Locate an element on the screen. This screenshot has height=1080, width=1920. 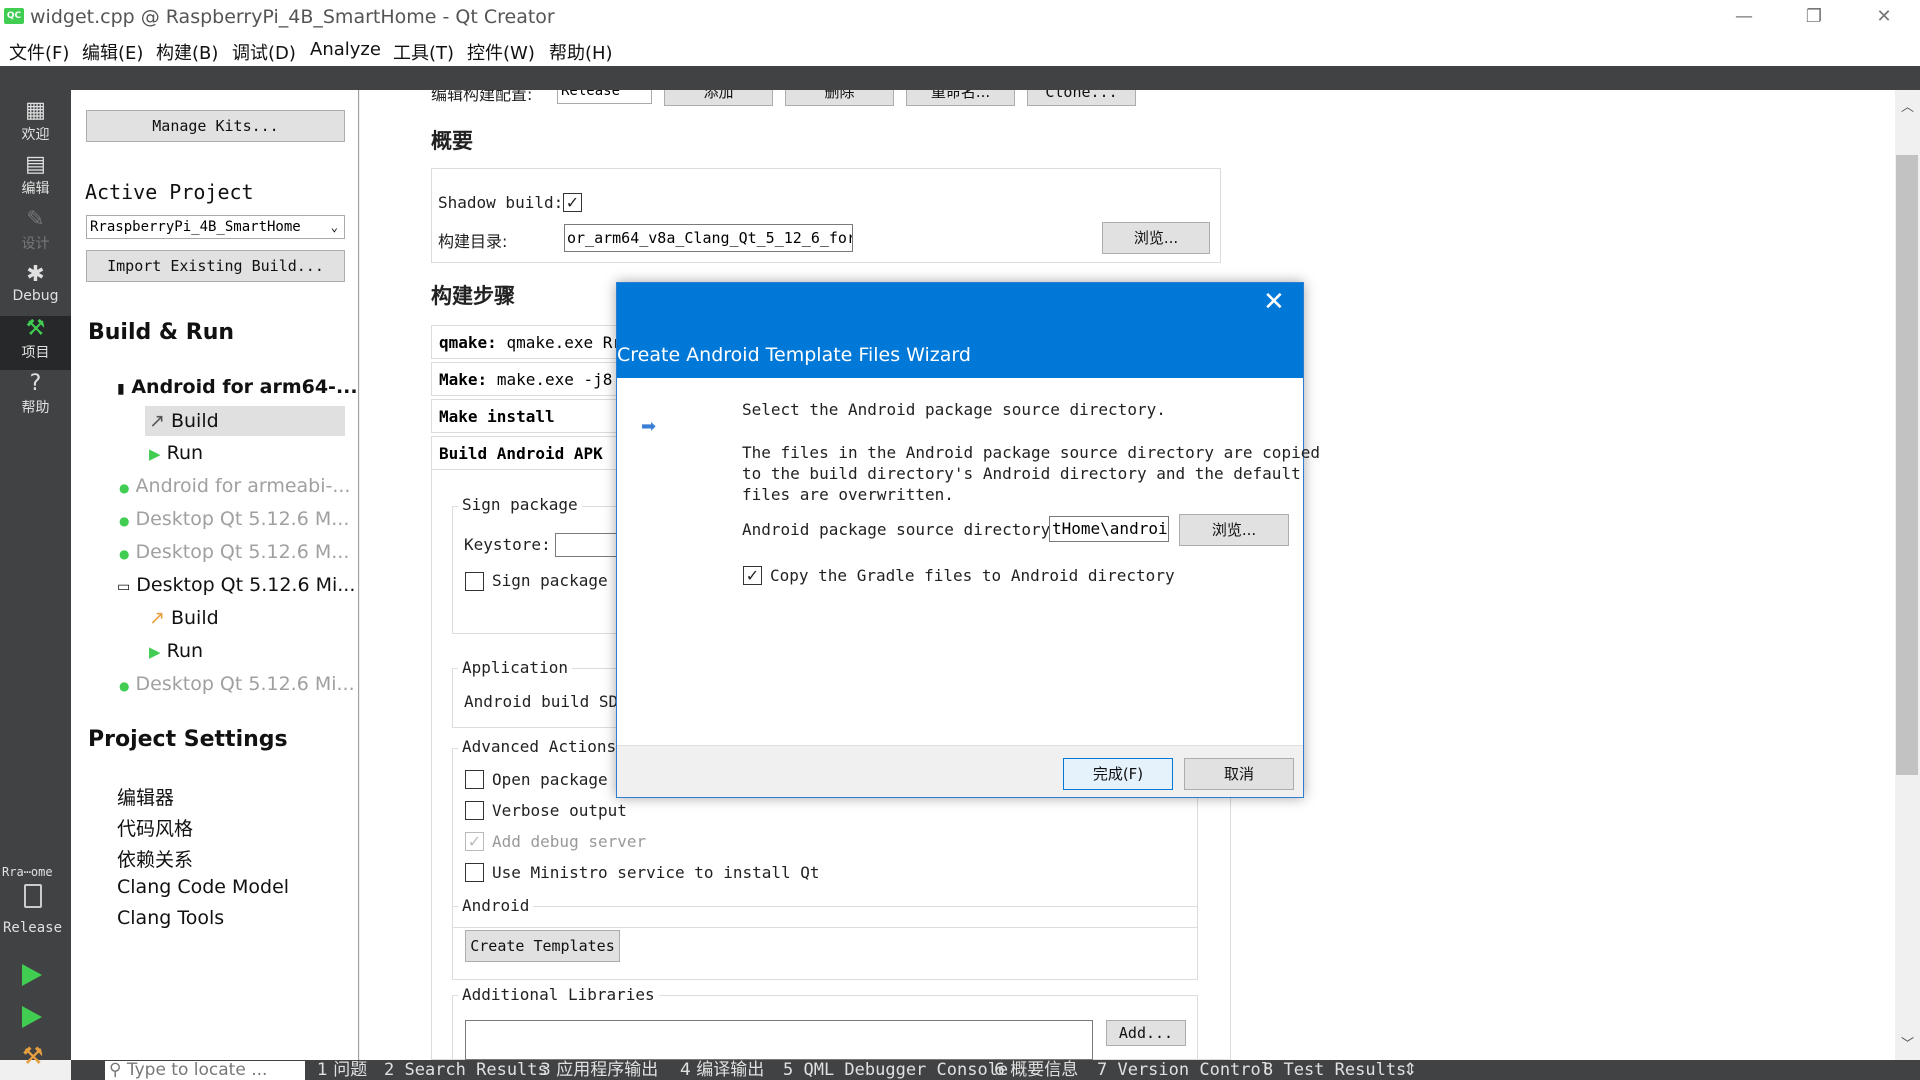
scroll-up-icon: ︿ is located at coordinates (1907, 105).